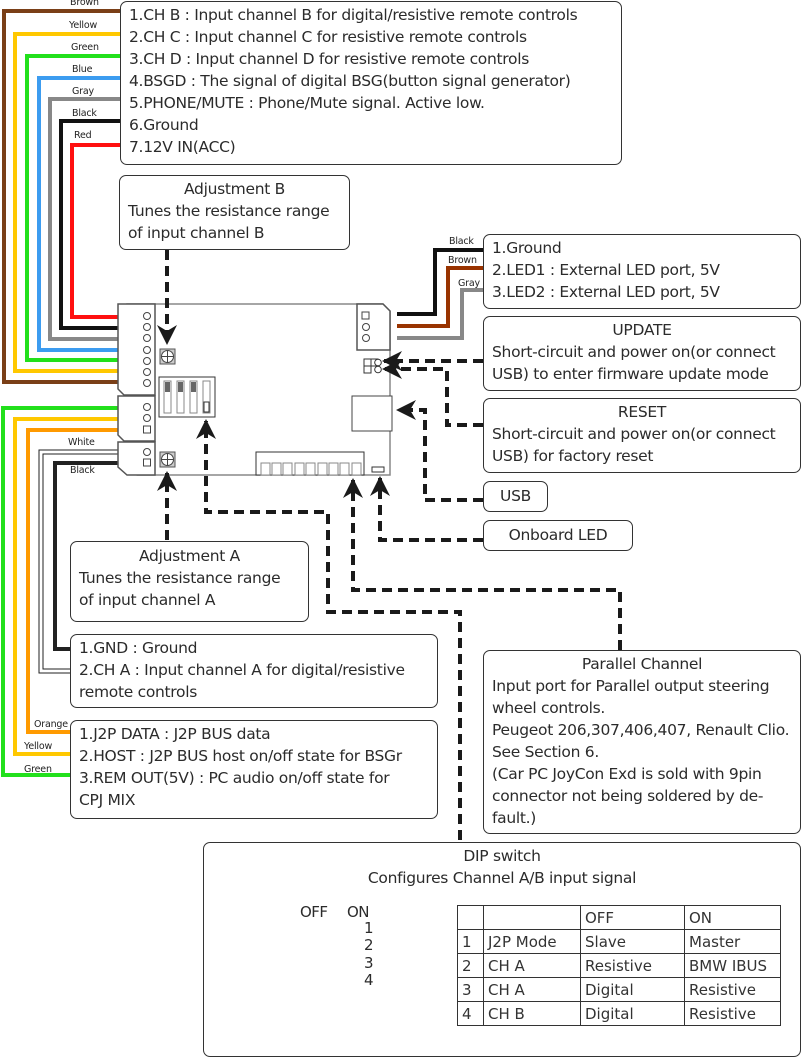 This screenshot has width=802, height=1059. Describe the element at coordinates (369, 962) in the screenshot. I see `dip-switch-number-3: 3` at that location.